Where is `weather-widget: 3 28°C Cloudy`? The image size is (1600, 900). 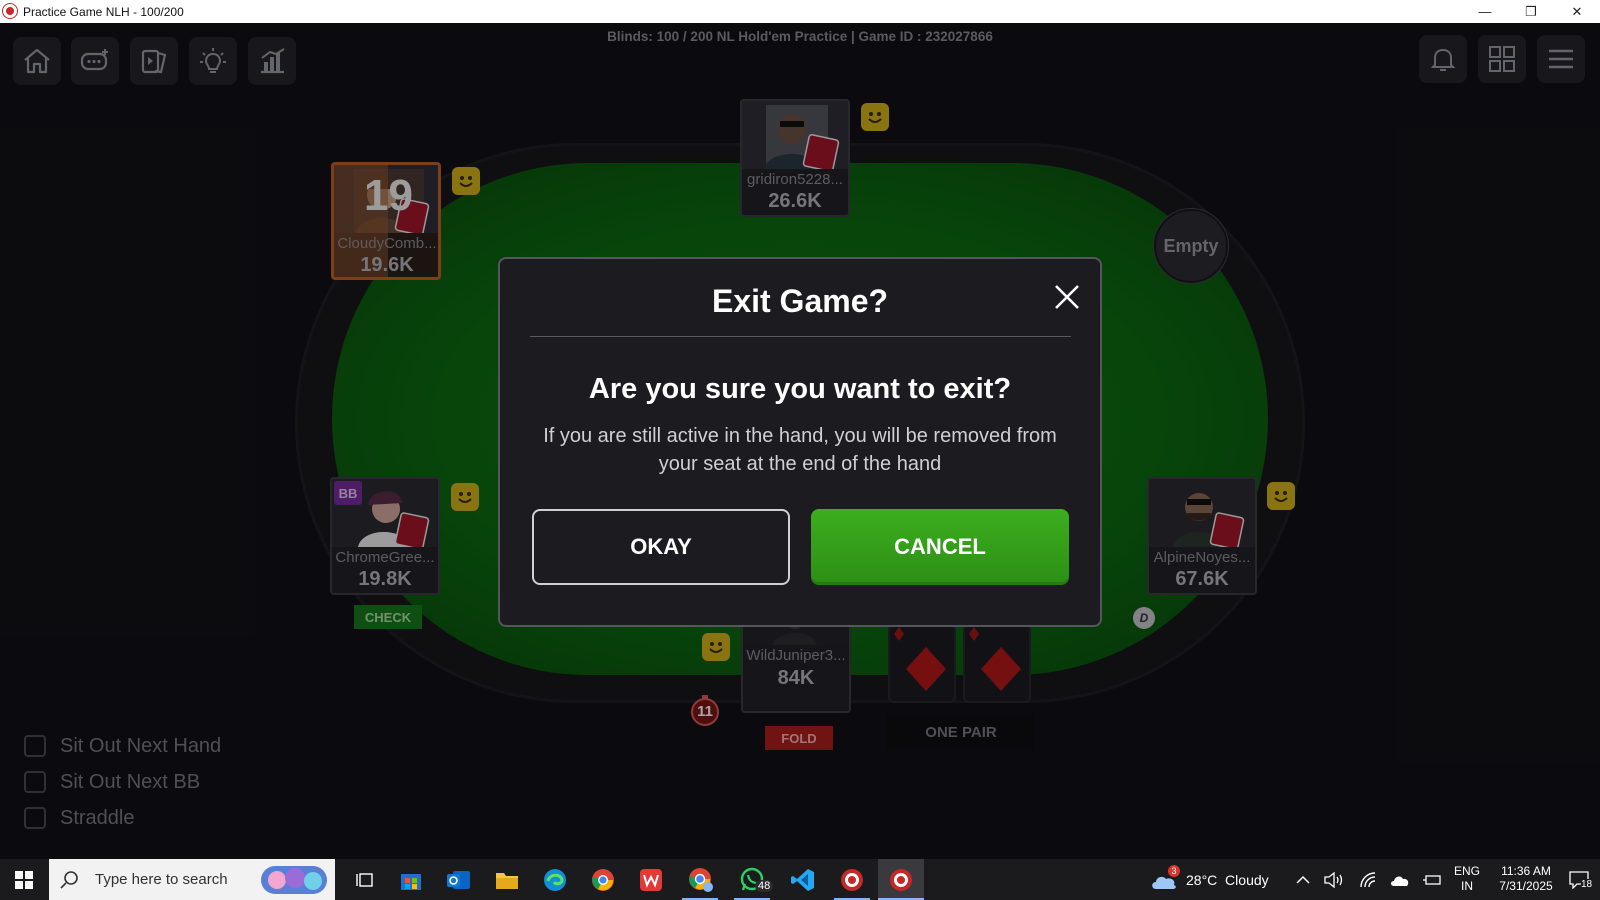
weather-widget: 3 28°C Cloudy is located at coordinates (1210, 879).